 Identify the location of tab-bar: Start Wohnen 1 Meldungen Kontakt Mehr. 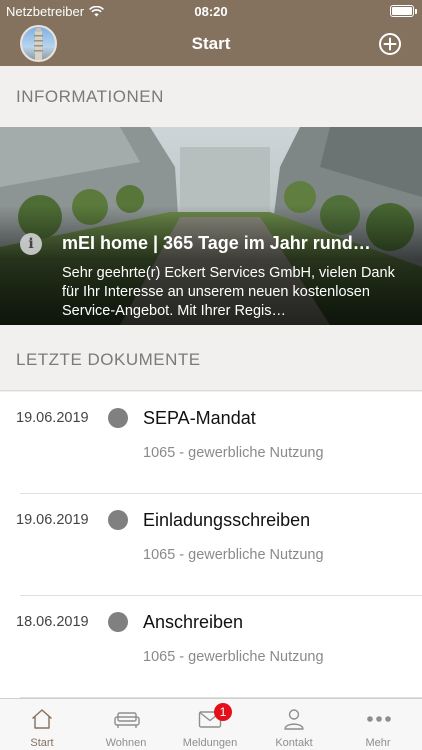
(211, 724).